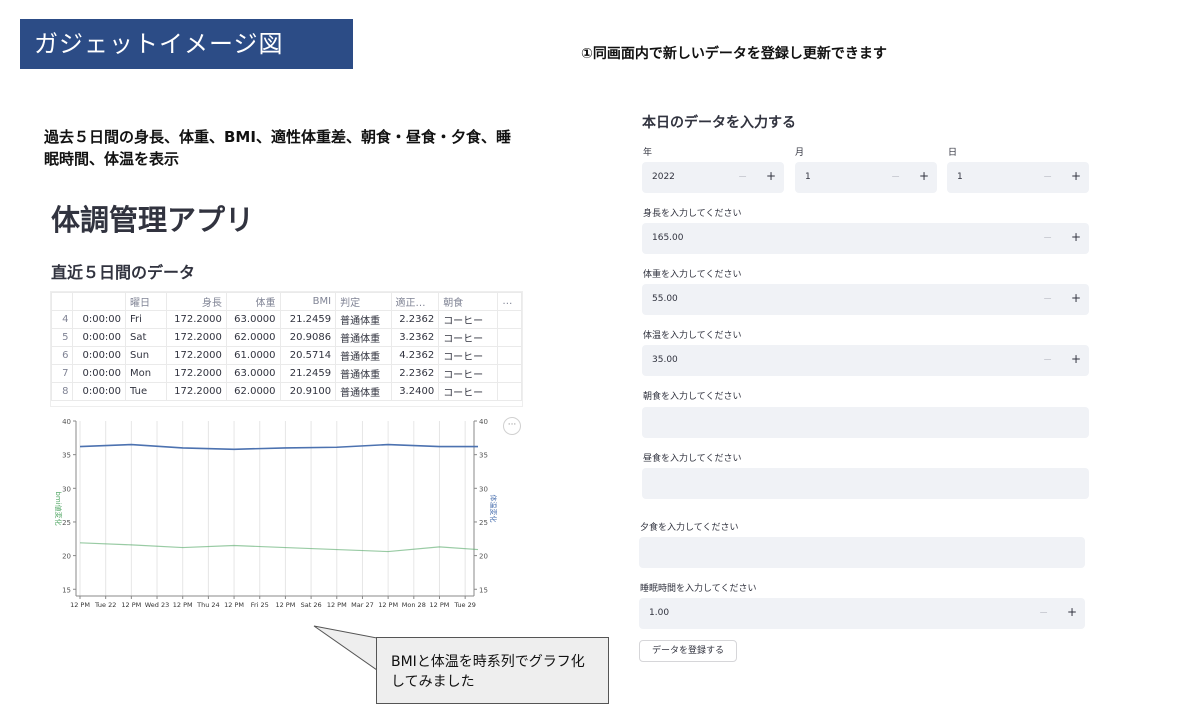 The image size is (1200, 718). I want to click on height-input: 165.00 − +, so click(865, 238).